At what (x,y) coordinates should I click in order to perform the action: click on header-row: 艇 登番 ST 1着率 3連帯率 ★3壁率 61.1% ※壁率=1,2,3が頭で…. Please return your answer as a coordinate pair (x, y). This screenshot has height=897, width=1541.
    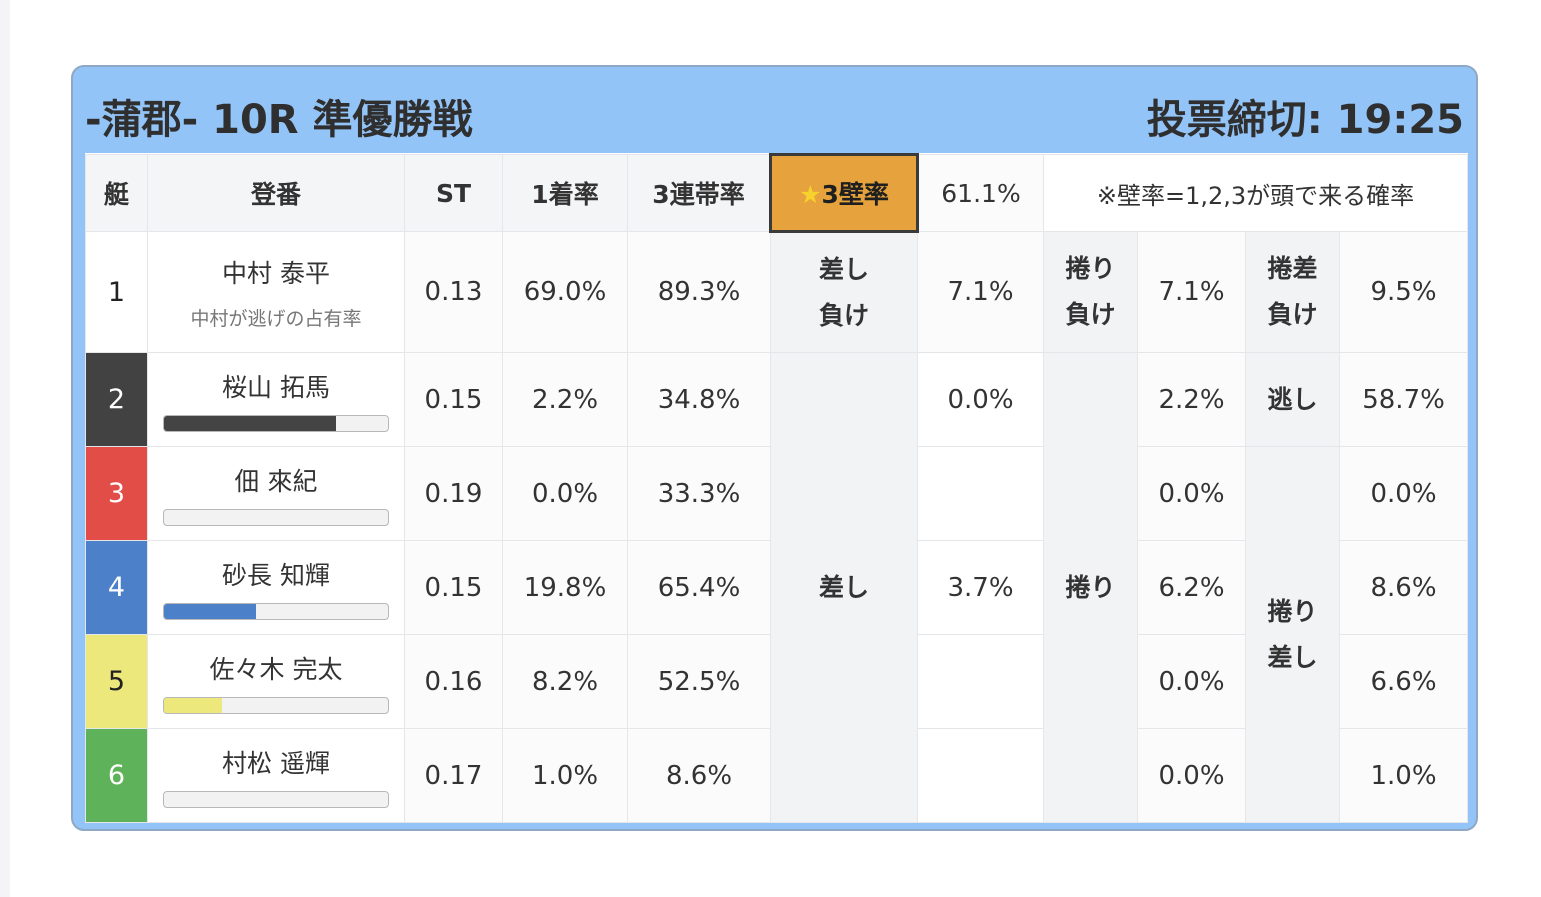
    Looking at the image, I should click on (777, 193).